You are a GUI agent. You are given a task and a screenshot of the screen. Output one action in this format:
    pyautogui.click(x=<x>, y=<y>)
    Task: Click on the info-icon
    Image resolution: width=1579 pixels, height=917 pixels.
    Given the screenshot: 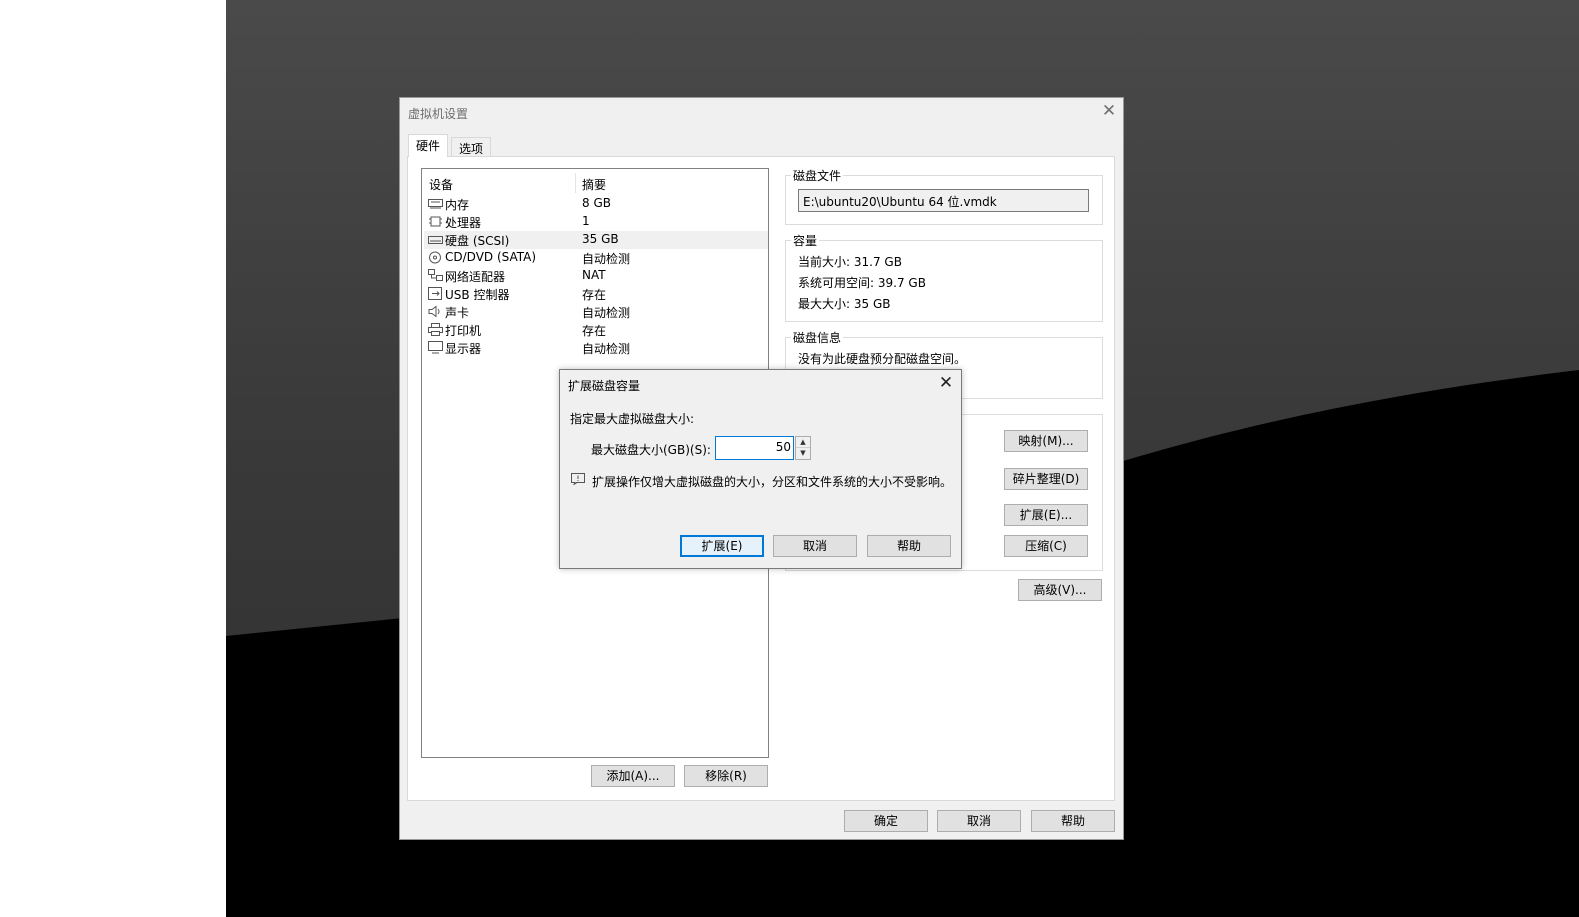 What is the action you would take?
    pyautogui.click(x=578, y=479)
    